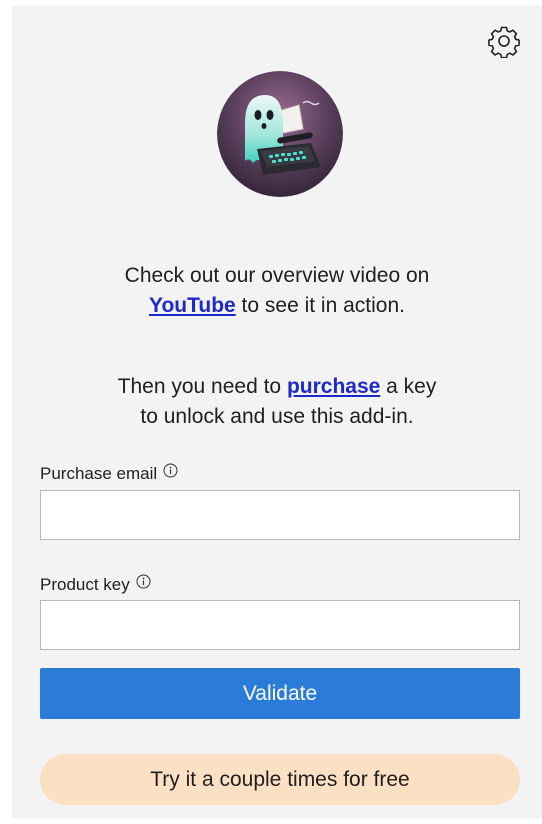 The width and height of the screenshot is (542, 824). What do you see at coordinates (277, 275) in the screenshot?
I see `overview-line1: Check out our overview video on` at bounding box center [277, 275].